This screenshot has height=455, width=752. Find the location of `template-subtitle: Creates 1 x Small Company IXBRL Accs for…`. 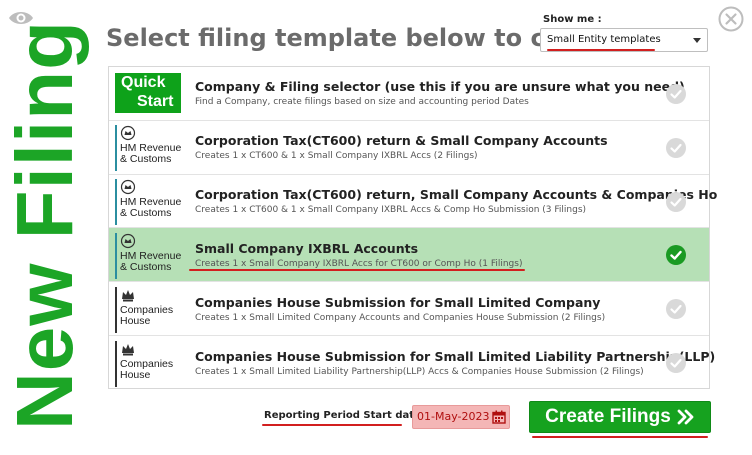

template-subtitle: Creates 1 x Small Company IXBRL Accs for… is located at coordinates (359, 263).